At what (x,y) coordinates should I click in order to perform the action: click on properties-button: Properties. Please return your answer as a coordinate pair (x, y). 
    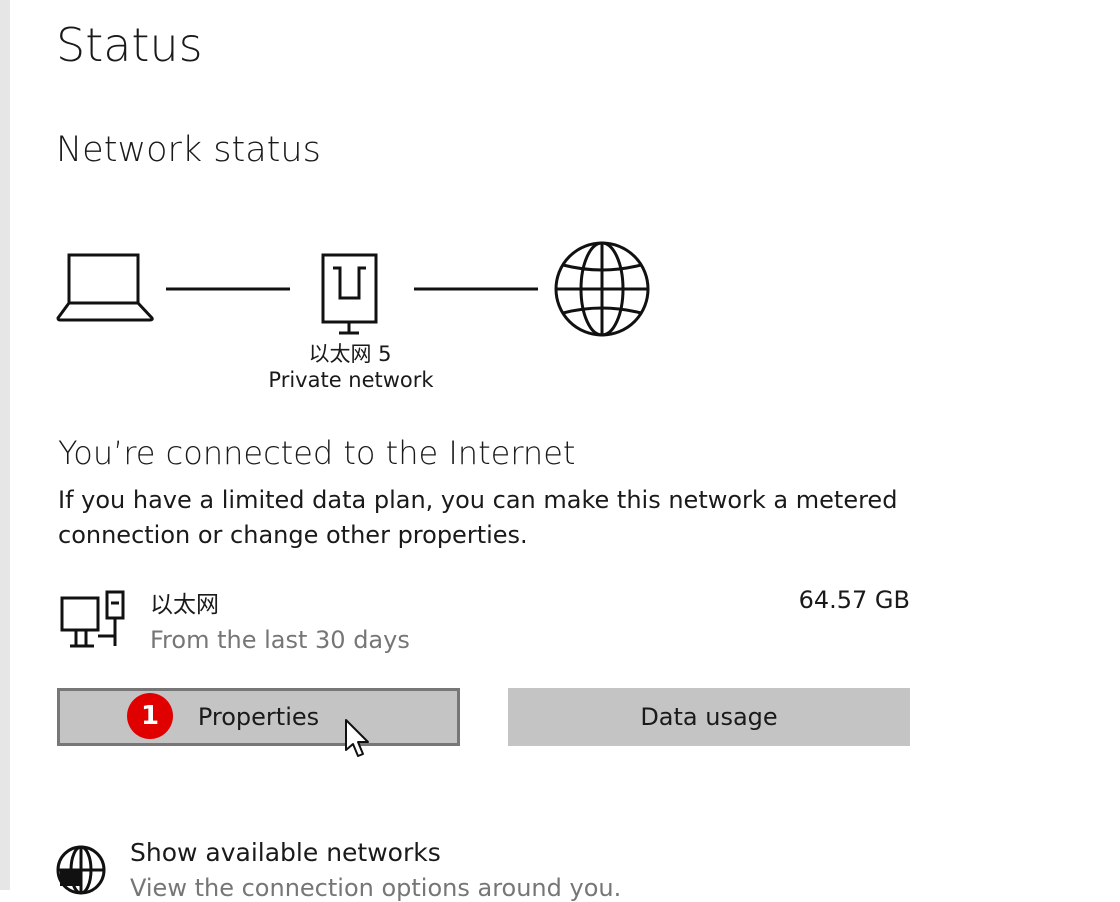
    Looking at the image, I should click on (258, 717).